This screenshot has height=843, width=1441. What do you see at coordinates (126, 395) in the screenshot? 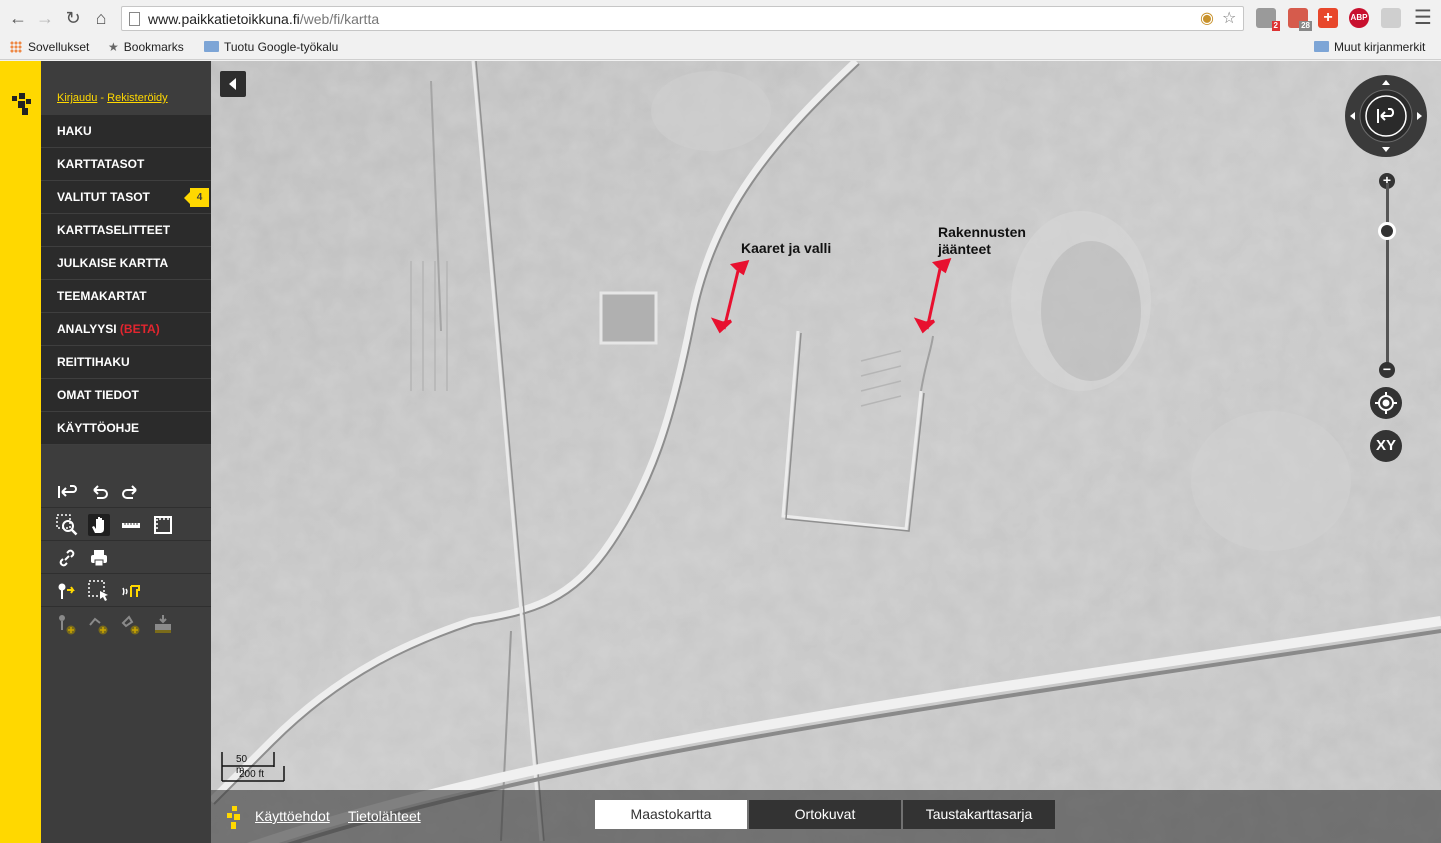
I see `menu-item-omat-tiedot: OMAT TIEDOT` at bounding box center [126, 395].